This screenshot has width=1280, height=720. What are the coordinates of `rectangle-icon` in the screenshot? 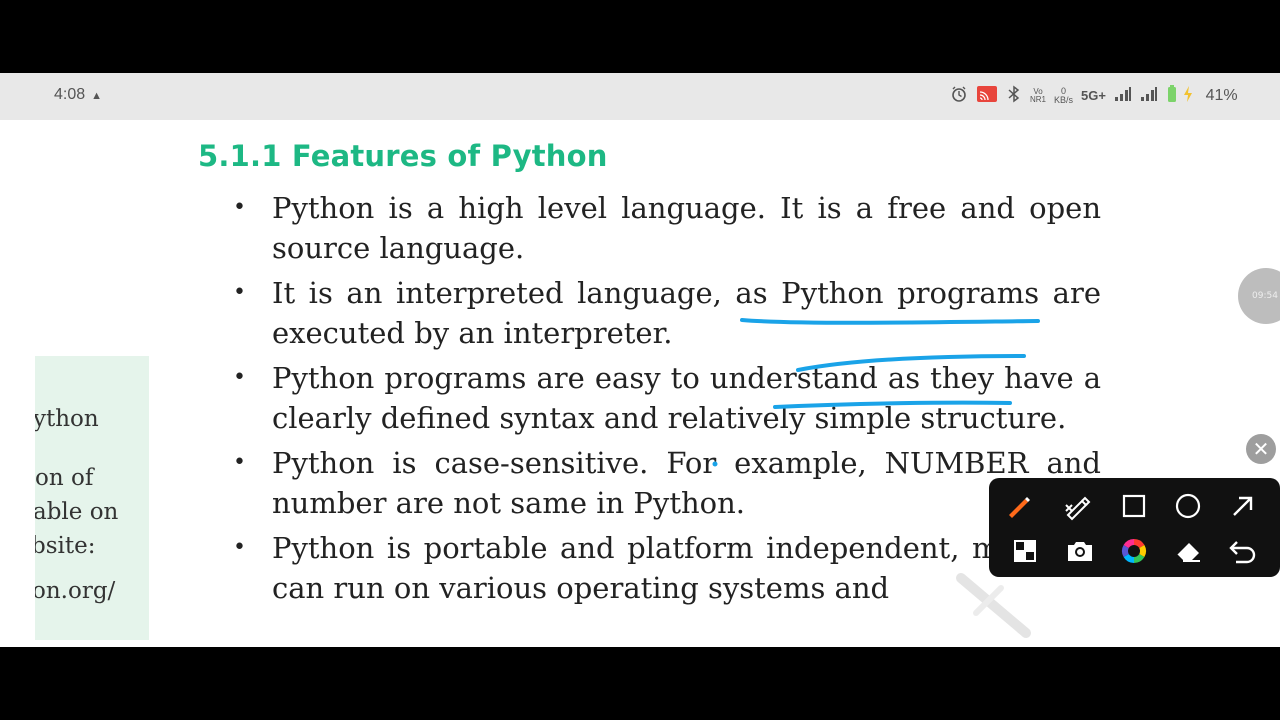 It's located at (1134, 506).